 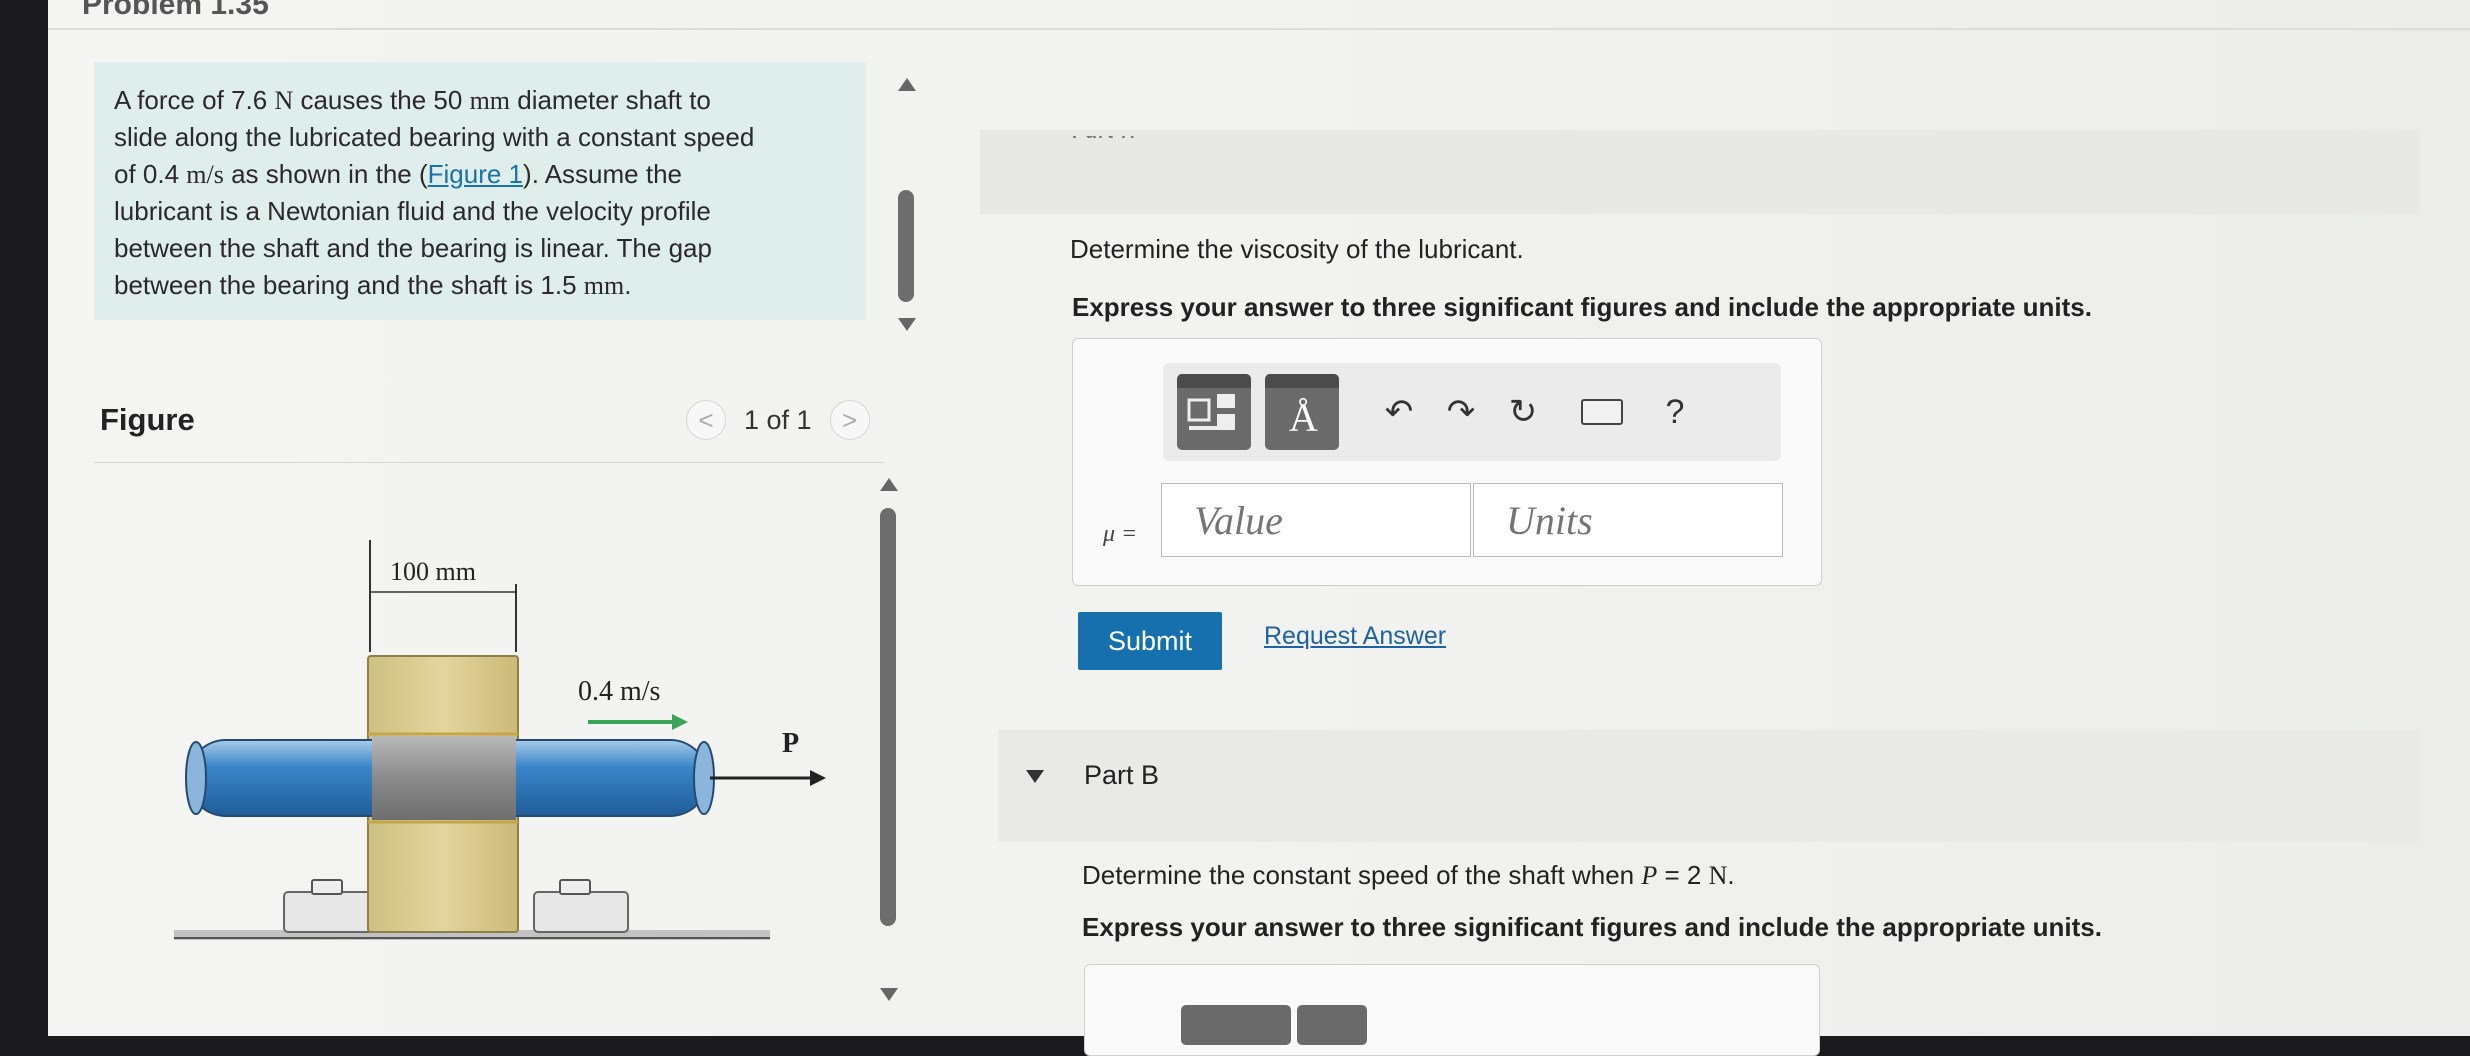 What do you see at coordinates (444, 778) in the screenshot?
I see `lubricant-gap` at bounding box center [444, 778].